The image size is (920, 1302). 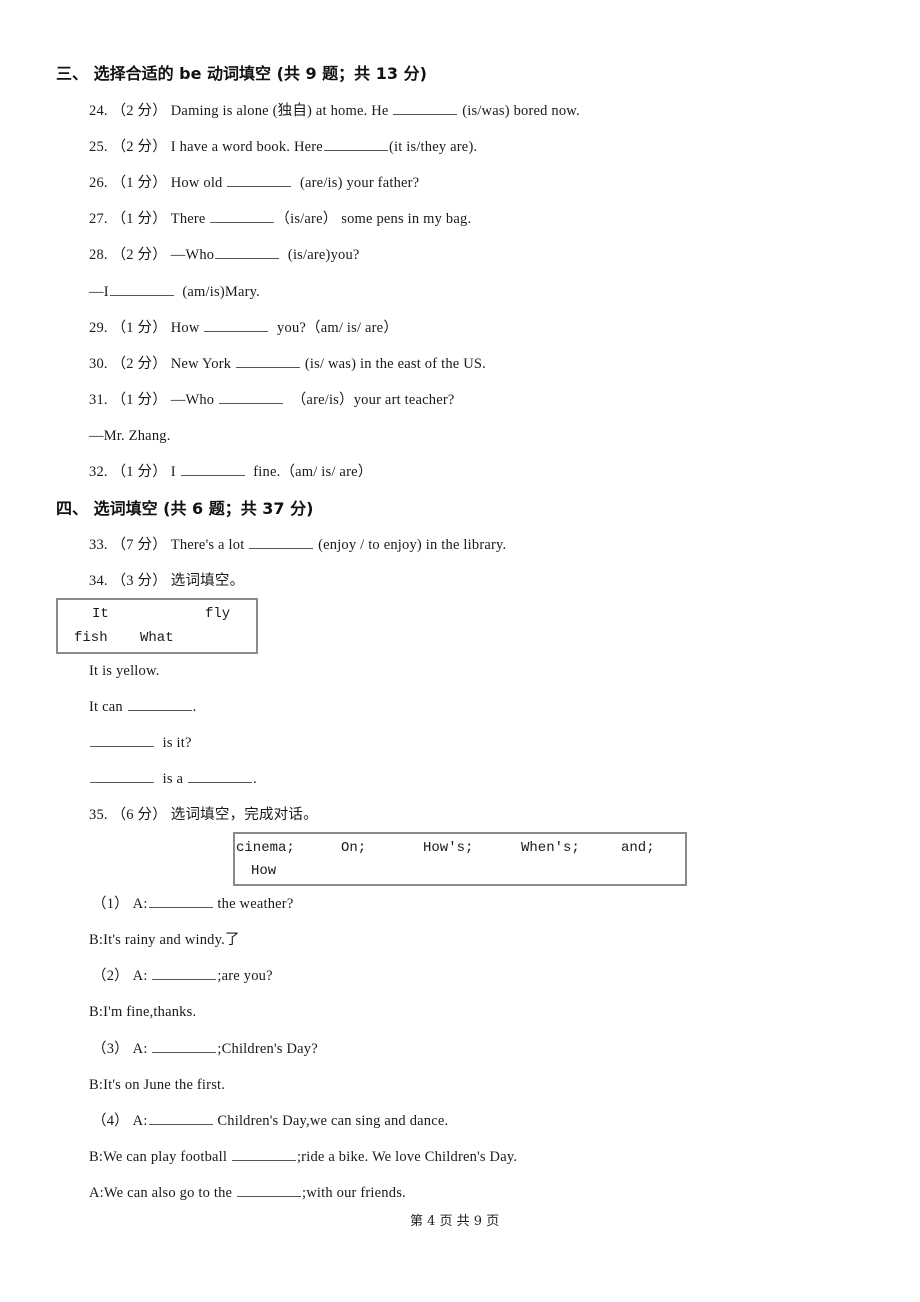 What do you see at coordinates (255, 779) in the screenshot?
I see `dialog-text: .` at bounding box center [255, 779].